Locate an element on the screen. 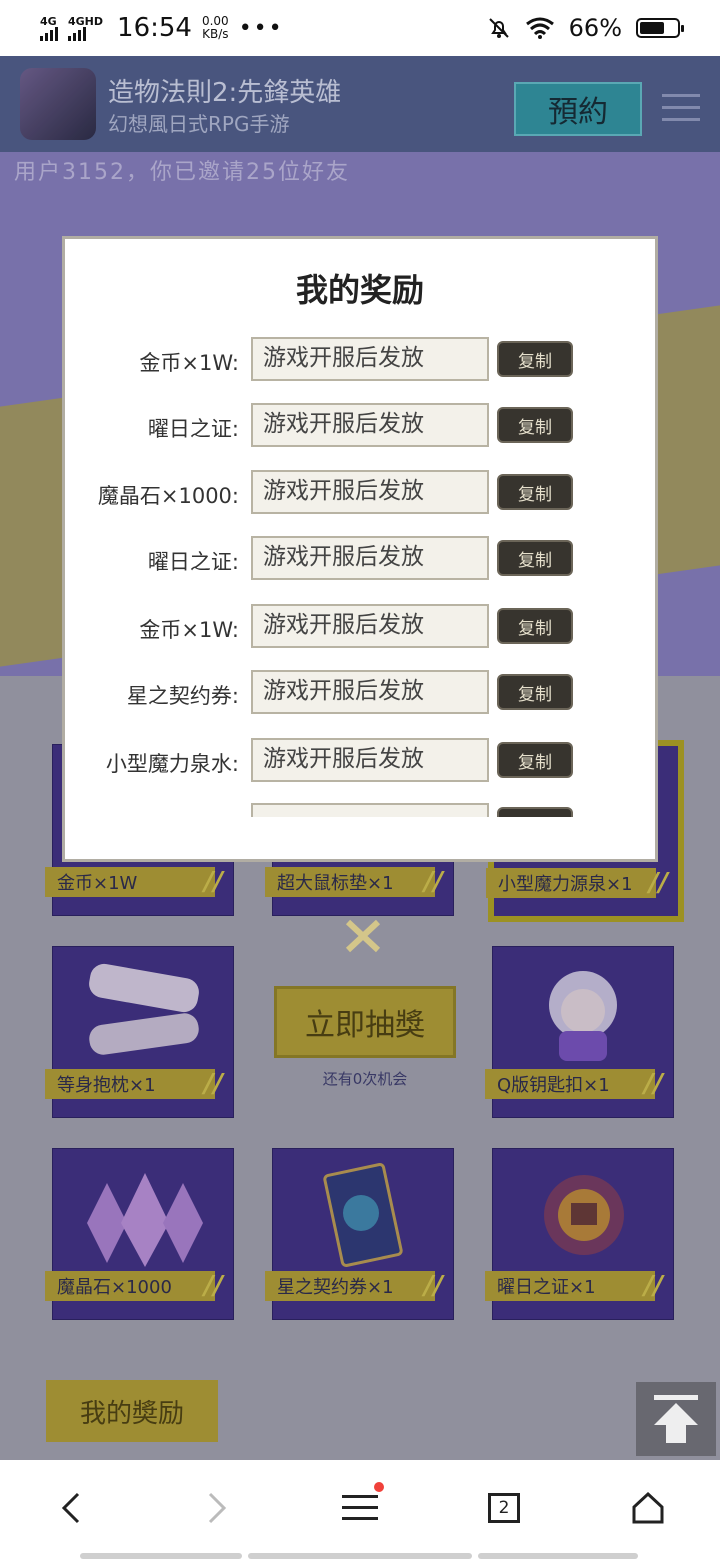 This screenshot has width=720, height=1560. reward-name: 魔晶石×1000: is located at coordinates (168, 496).